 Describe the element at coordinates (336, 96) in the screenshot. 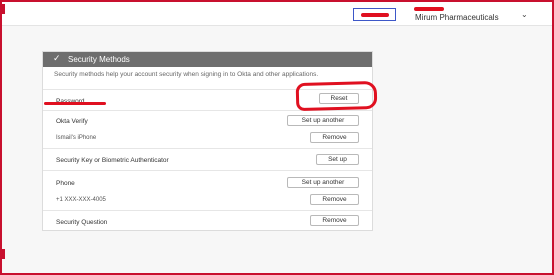

I see `annotation-circle` at that location.